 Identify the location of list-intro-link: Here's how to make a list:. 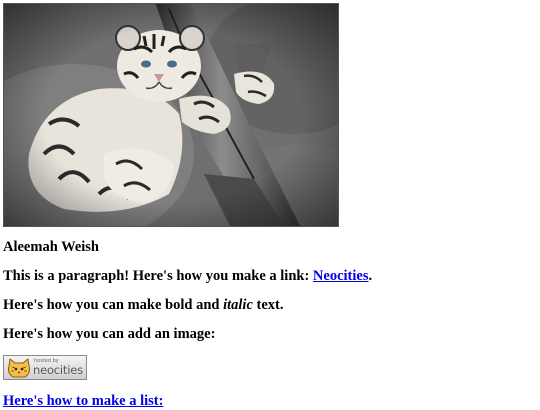
(83, 401).